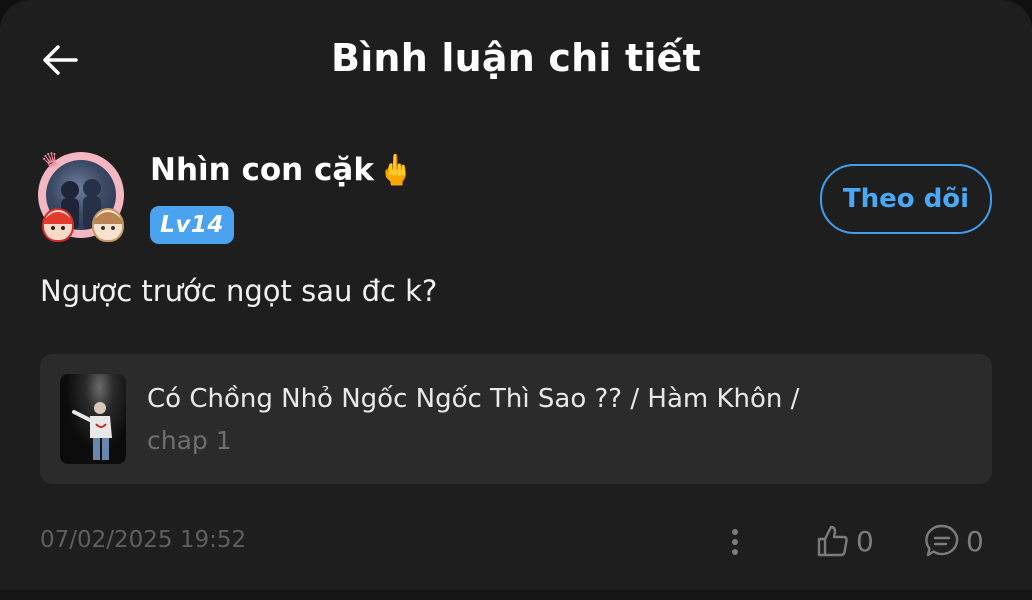 This screenshot has width=1032, height=600. What do you see at coordinates (93, 419) in the screenshot?
I see `book-cover-thumbnail` at bounding box center [93, 419].